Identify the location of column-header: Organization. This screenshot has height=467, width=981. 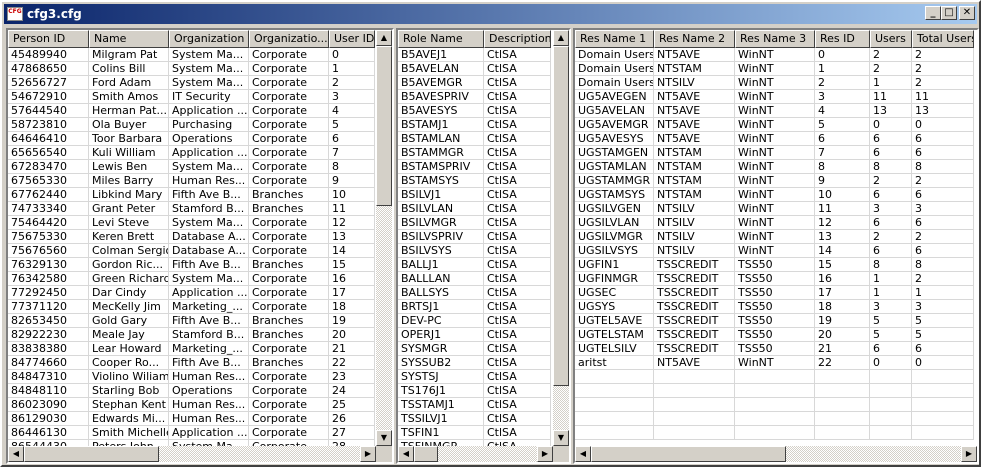
(209, 39).